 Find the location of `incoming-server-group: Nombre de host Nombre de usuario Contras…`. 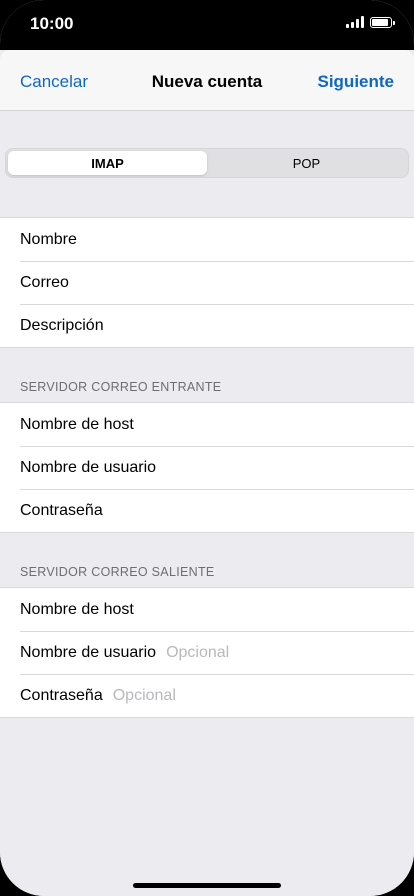

incoming-server-group: Nombre de host Nombre de usuario Contras… is located at coordinates (207, 467).